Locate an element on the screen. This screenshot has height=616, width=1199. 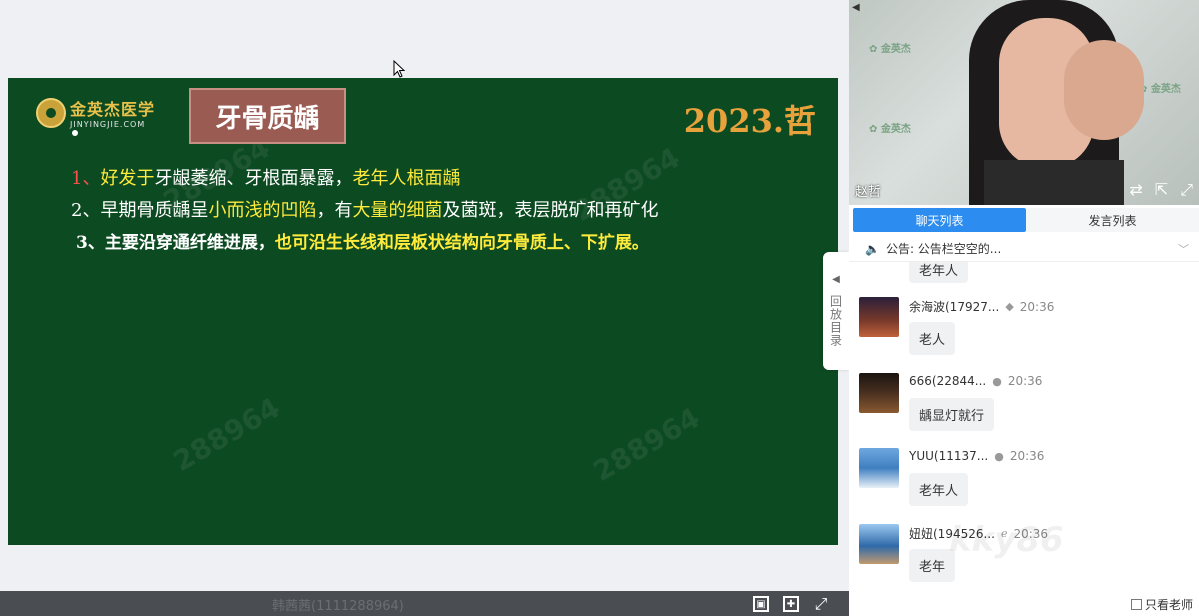
slide-year-signature: 2023.哲 is located at coordinates (749, 121).